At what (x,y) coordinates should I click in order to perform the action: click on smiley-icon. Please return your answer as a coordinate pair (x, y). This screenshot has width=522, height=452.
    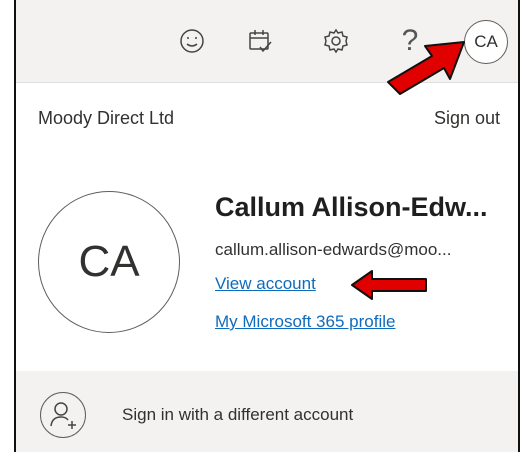
    Looking at the image, I should click on (192, 41).